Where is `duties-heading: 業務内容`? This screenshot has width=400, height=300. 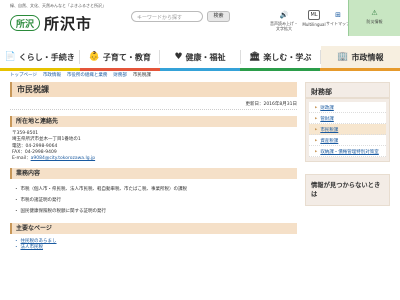
duties-heading: 業務内容 is located at coordinates (153, 174).